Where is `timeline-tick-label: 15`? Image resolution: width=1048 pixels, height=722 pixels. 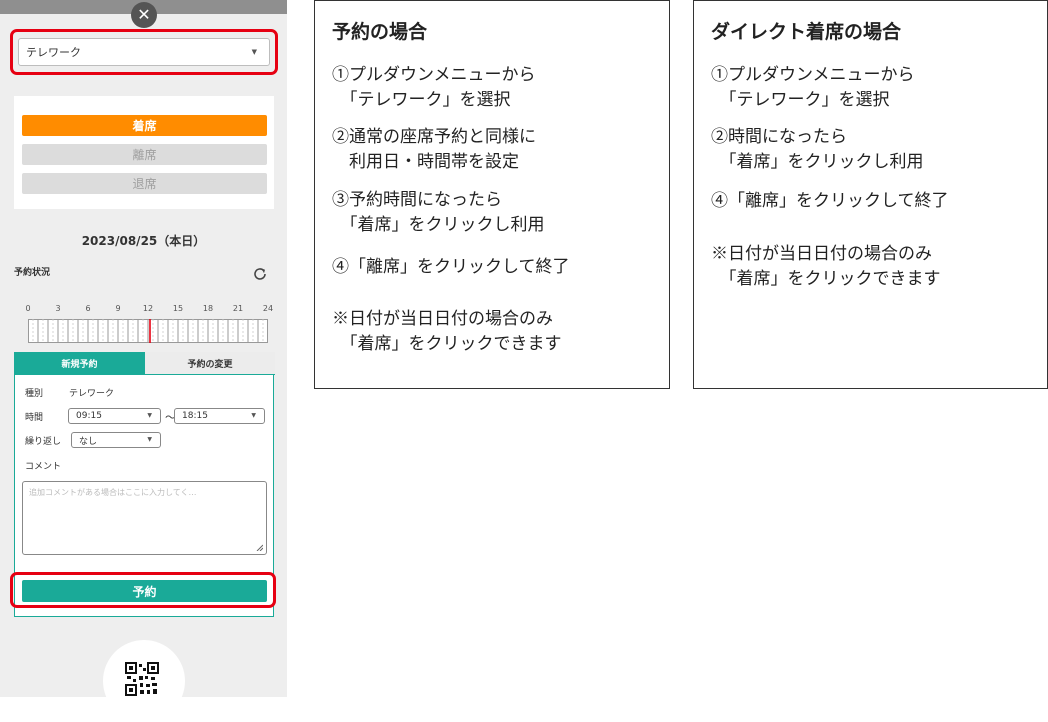 timeline-tick-label: 15 is located at coordinates (178, 308).